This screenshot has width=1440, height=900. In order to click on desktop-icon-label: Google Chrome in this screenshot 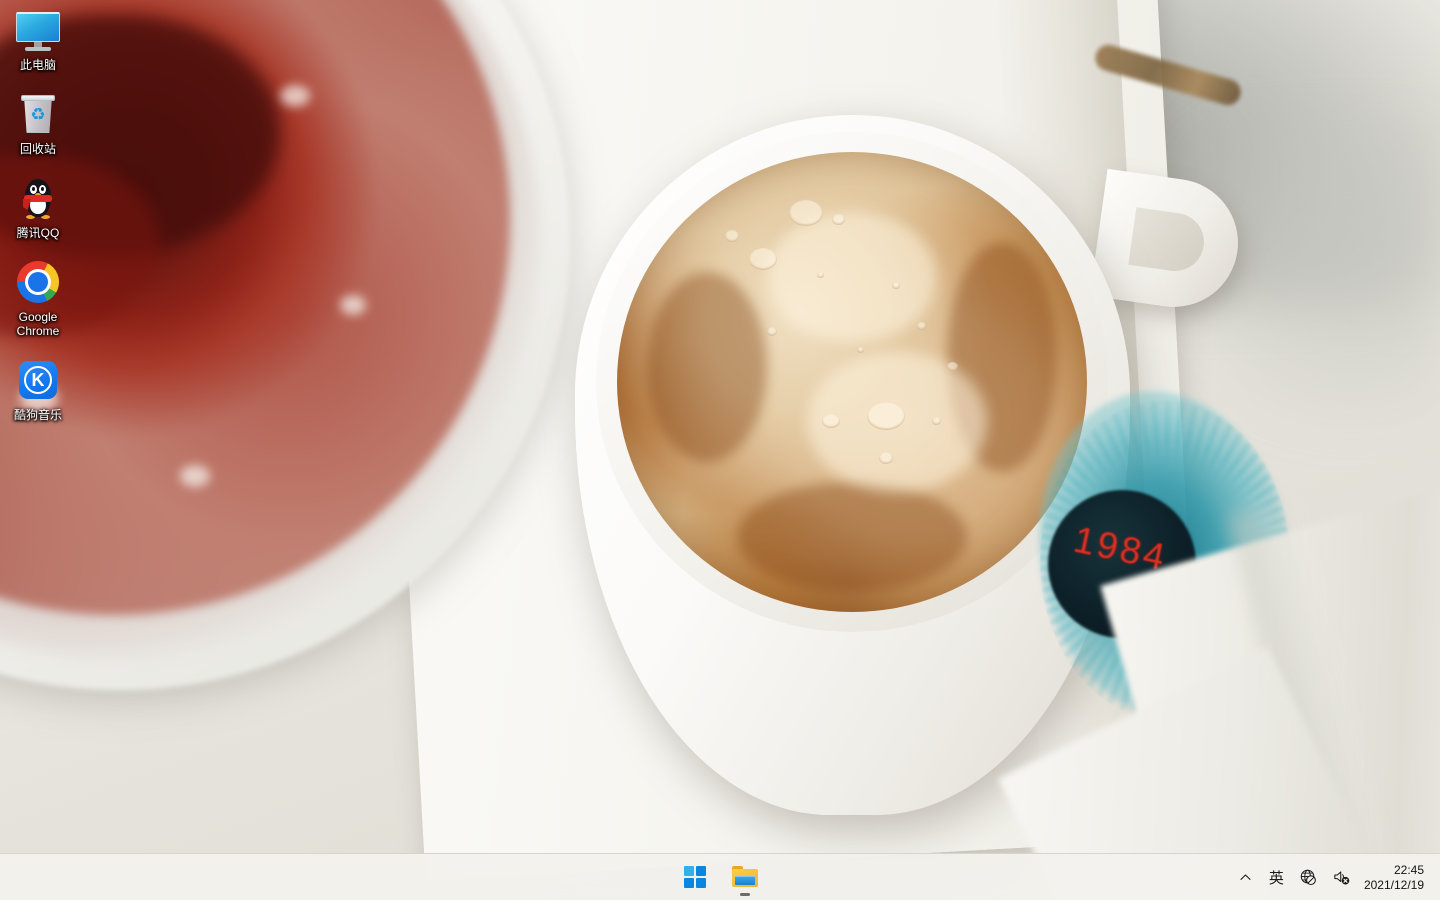, I will do `click(38, 324)`.